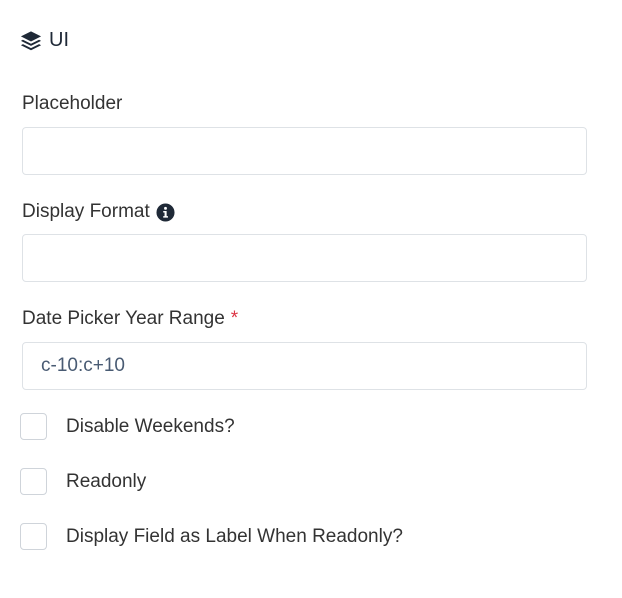  I want to click on year-range-input, so click(304, 366).